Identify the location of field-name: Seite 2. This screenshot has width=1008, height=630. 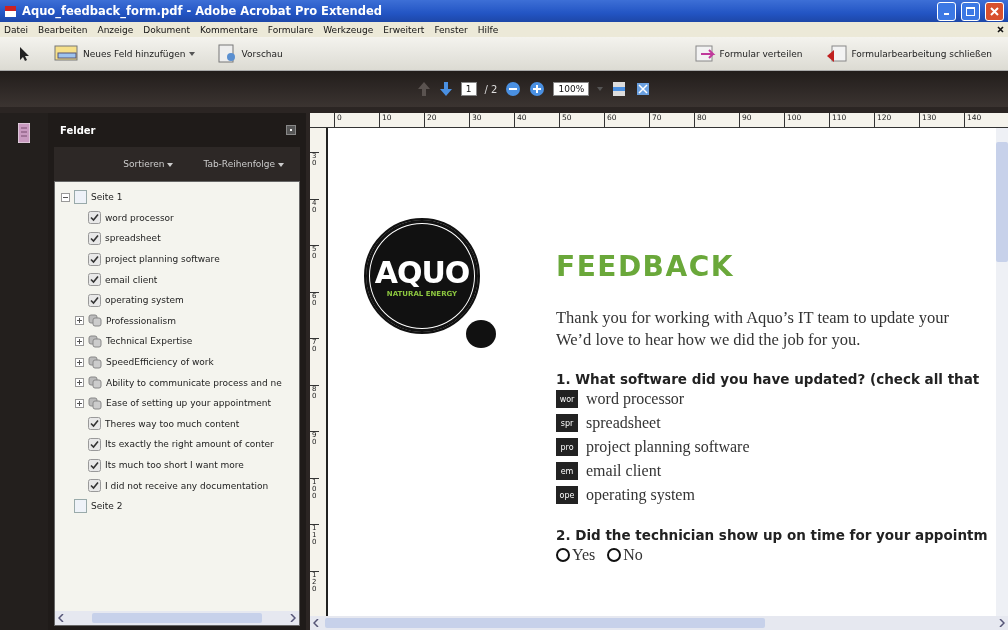
(107, 506).